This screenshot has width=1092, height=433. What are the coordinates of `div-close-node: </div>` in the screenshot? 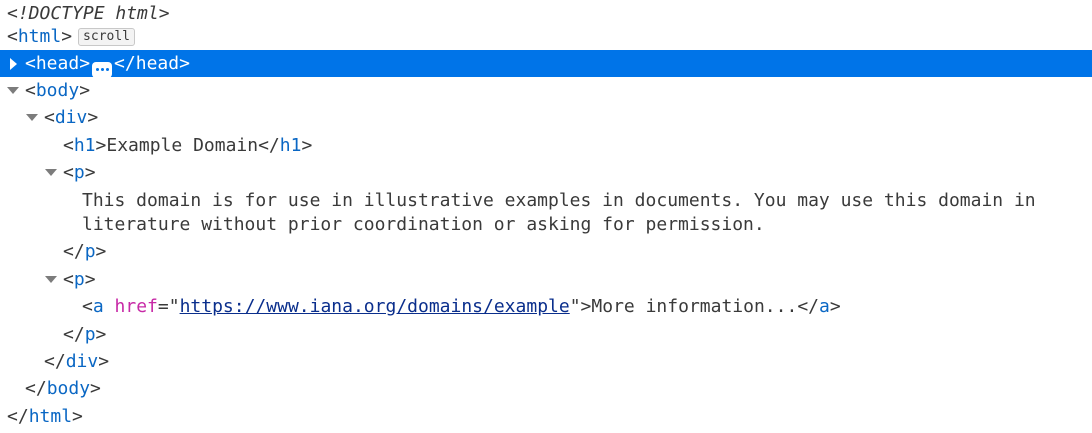 It's located at (546, 361).